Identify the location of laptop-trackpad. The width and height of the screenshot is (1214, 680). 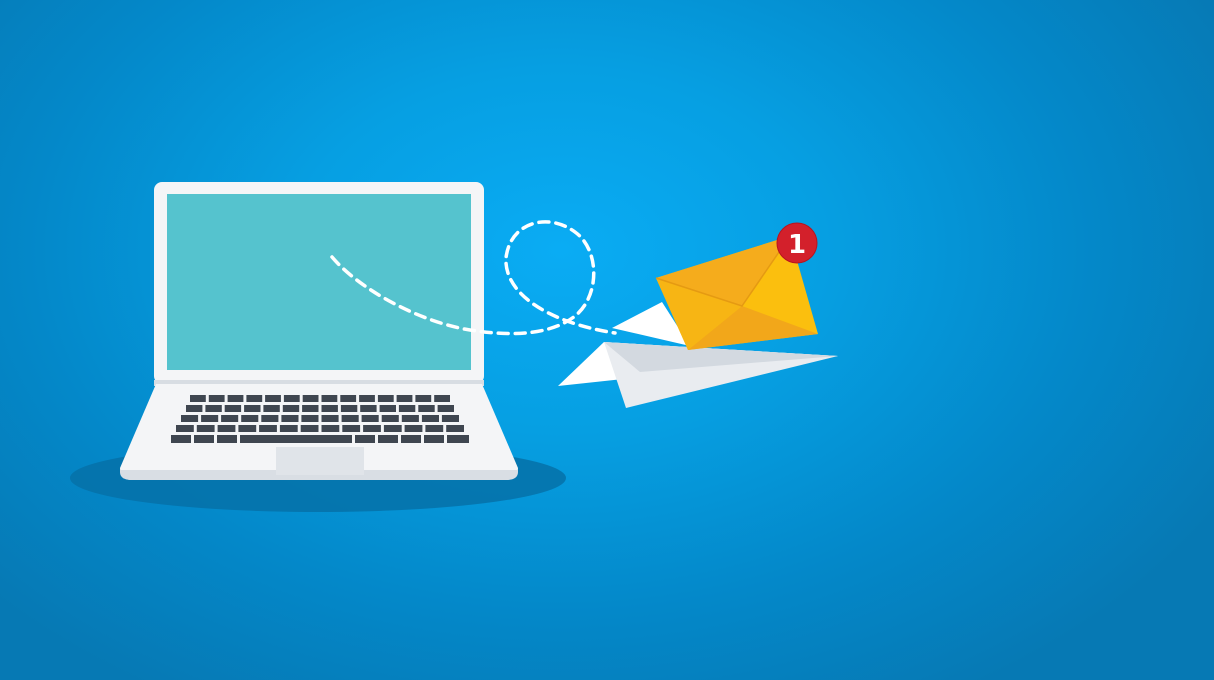
(320, 461).